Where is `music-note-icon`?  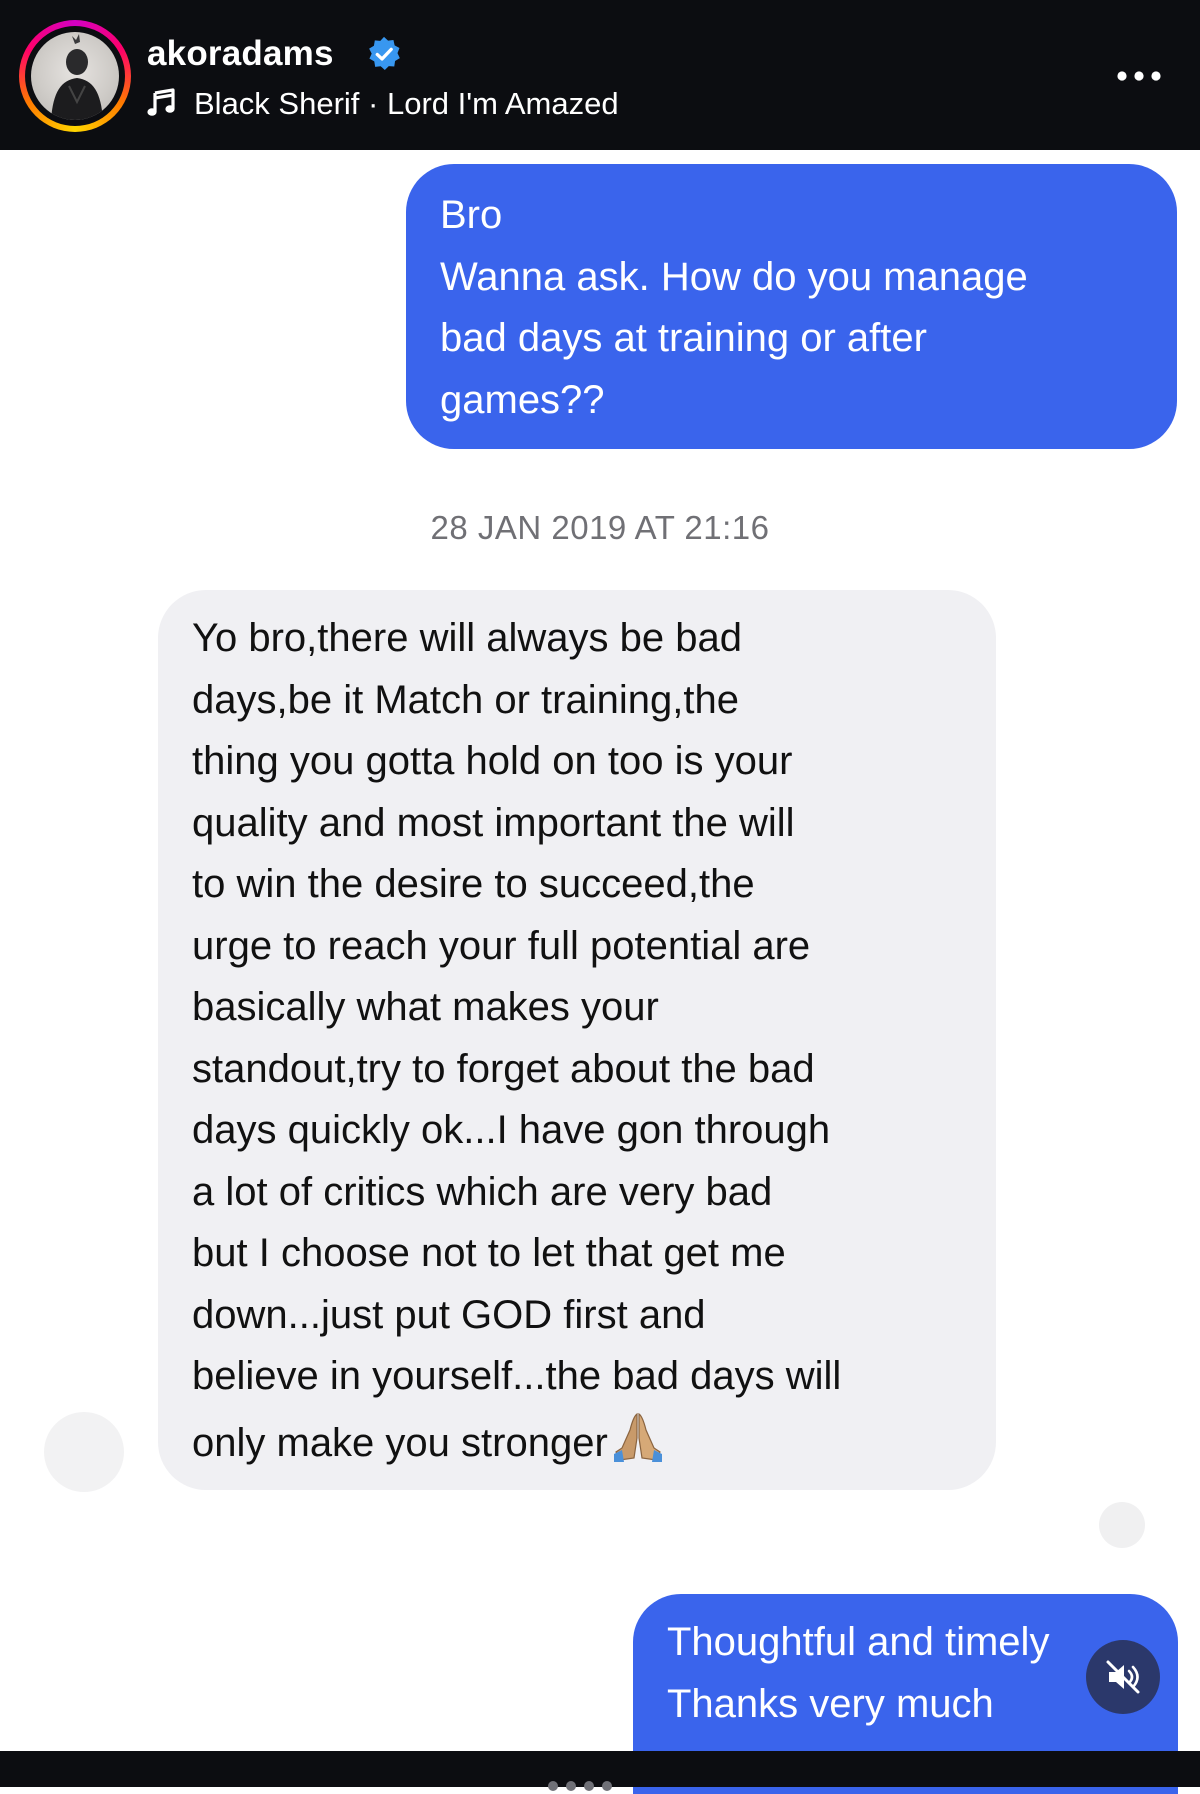 music-note-icon is located at coordinates (161, 102).